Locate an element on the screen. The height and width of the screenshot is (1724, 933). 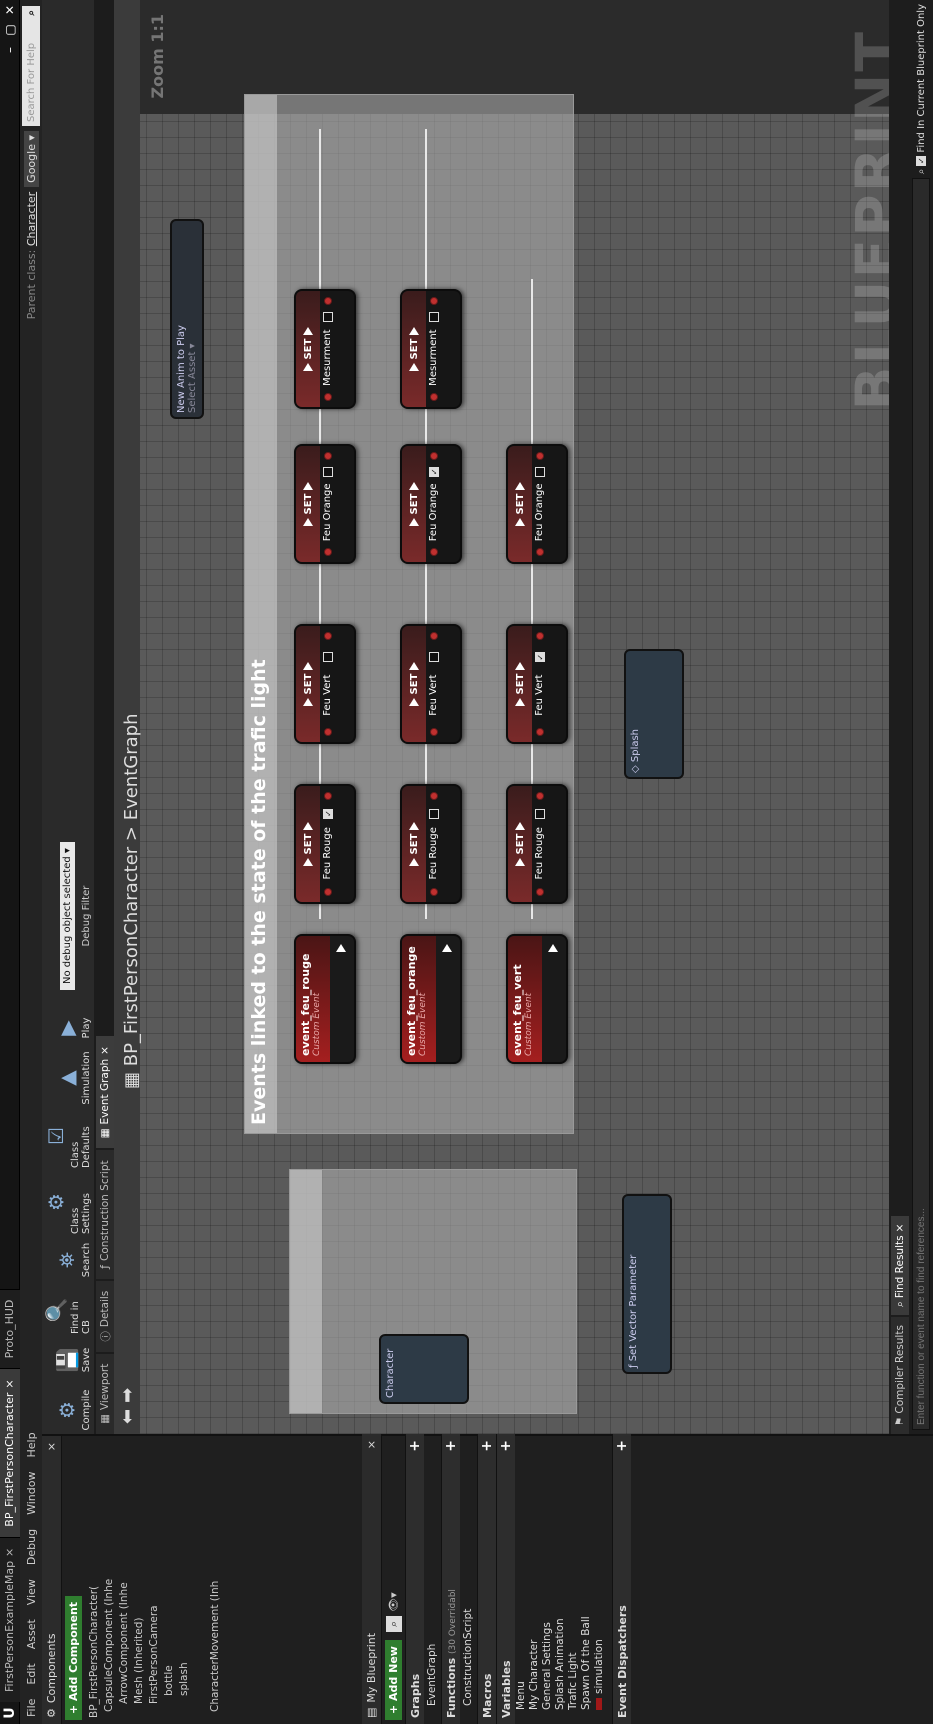
tree-item: bottle is located at coordinates (169, 1580).